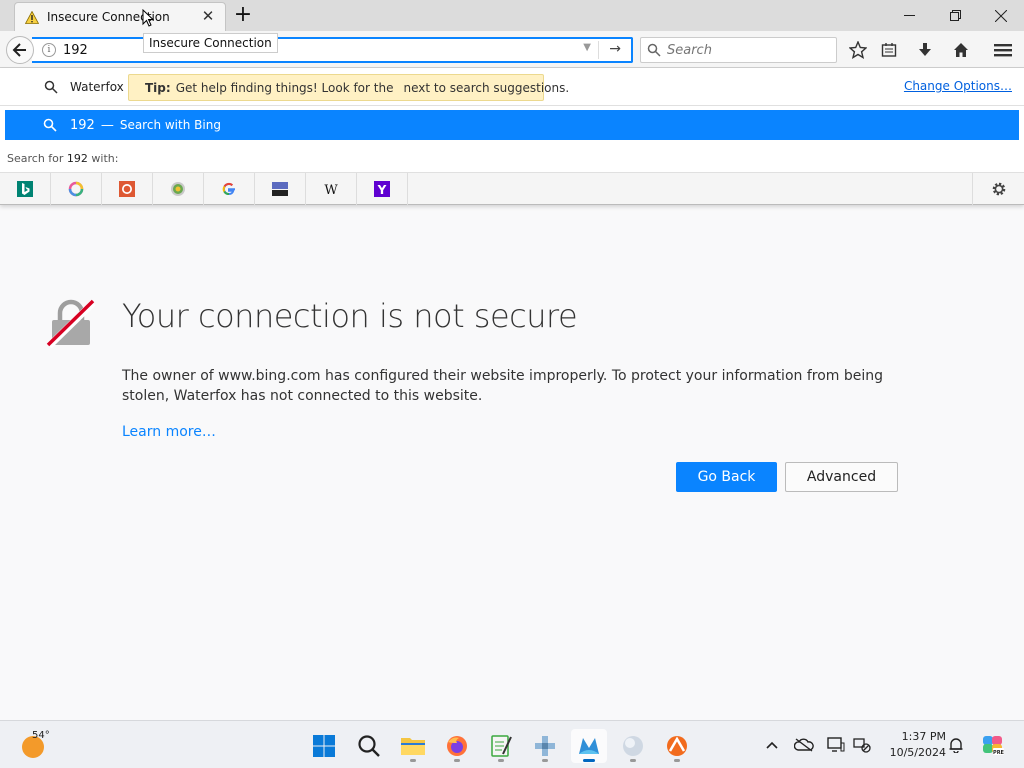 The width and height of the screenshot is (1024, 768). I want to click on startpage-icon, so click(178, 189).